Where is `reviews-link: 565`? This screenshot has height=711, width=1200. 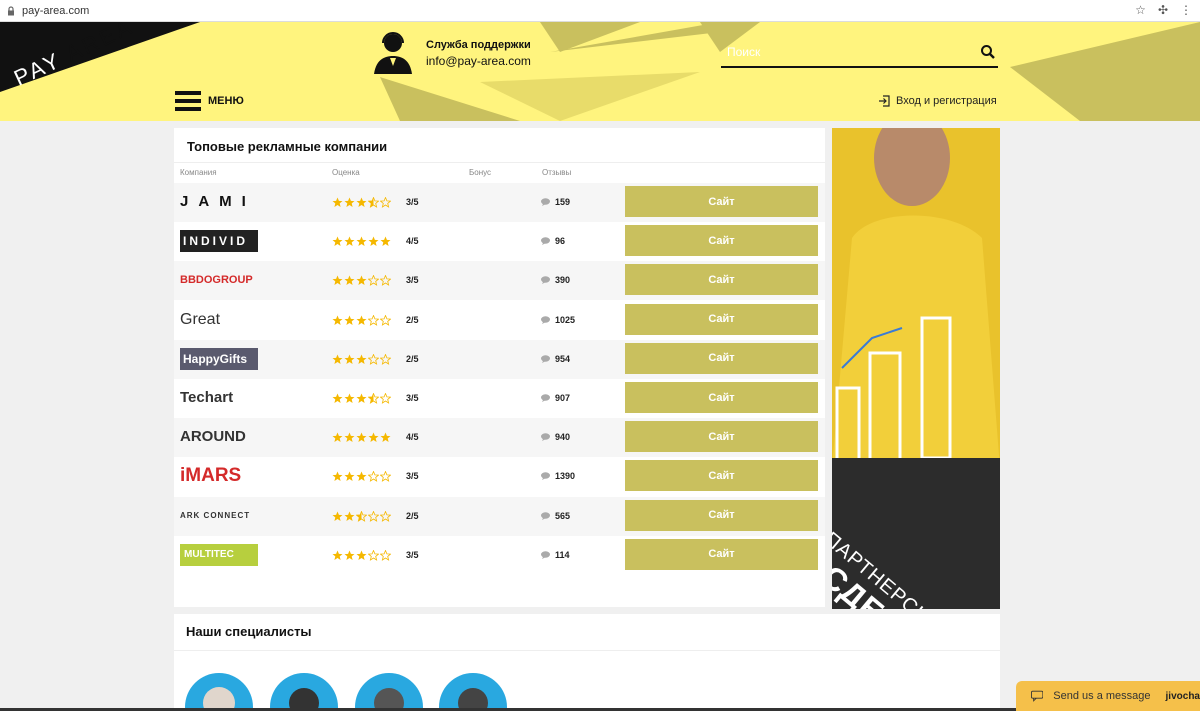 reviews-link: 565 is located at coordinates (555, 516).